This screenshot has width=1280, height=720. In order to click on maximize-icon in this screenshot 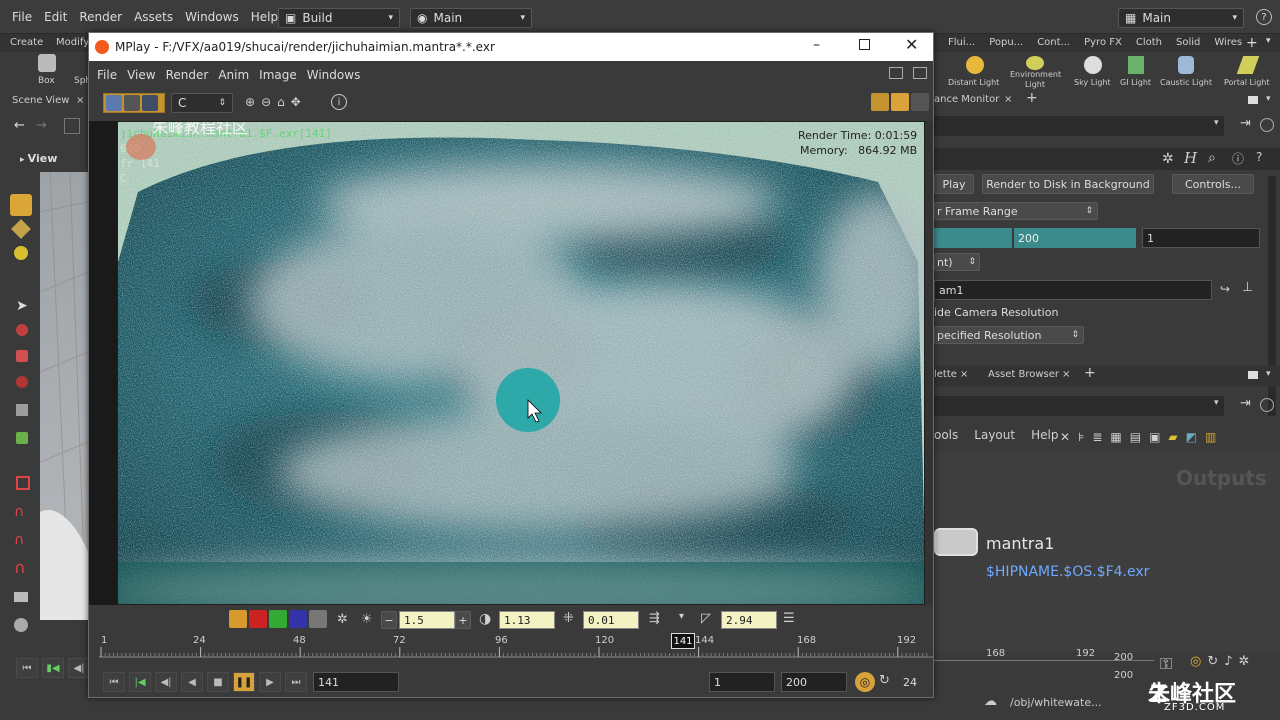, I will do `click(864, 44)`.